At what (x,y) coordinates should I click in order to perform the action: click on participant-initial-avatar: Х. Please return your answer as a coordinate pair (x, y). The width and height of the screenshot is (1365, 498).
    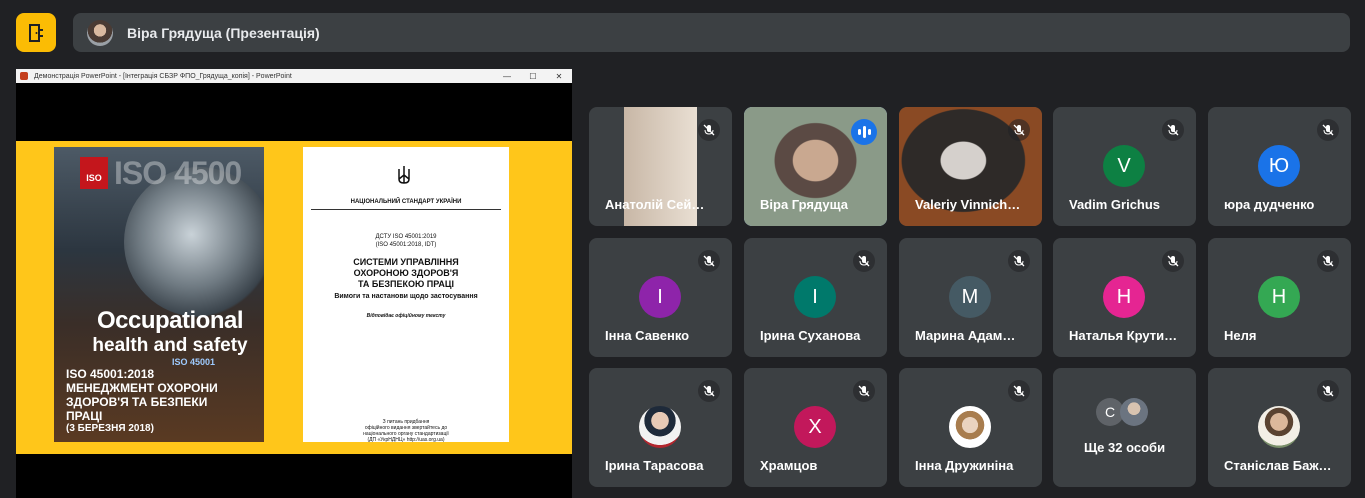
    Looking at the image, I should click on (815, 427).